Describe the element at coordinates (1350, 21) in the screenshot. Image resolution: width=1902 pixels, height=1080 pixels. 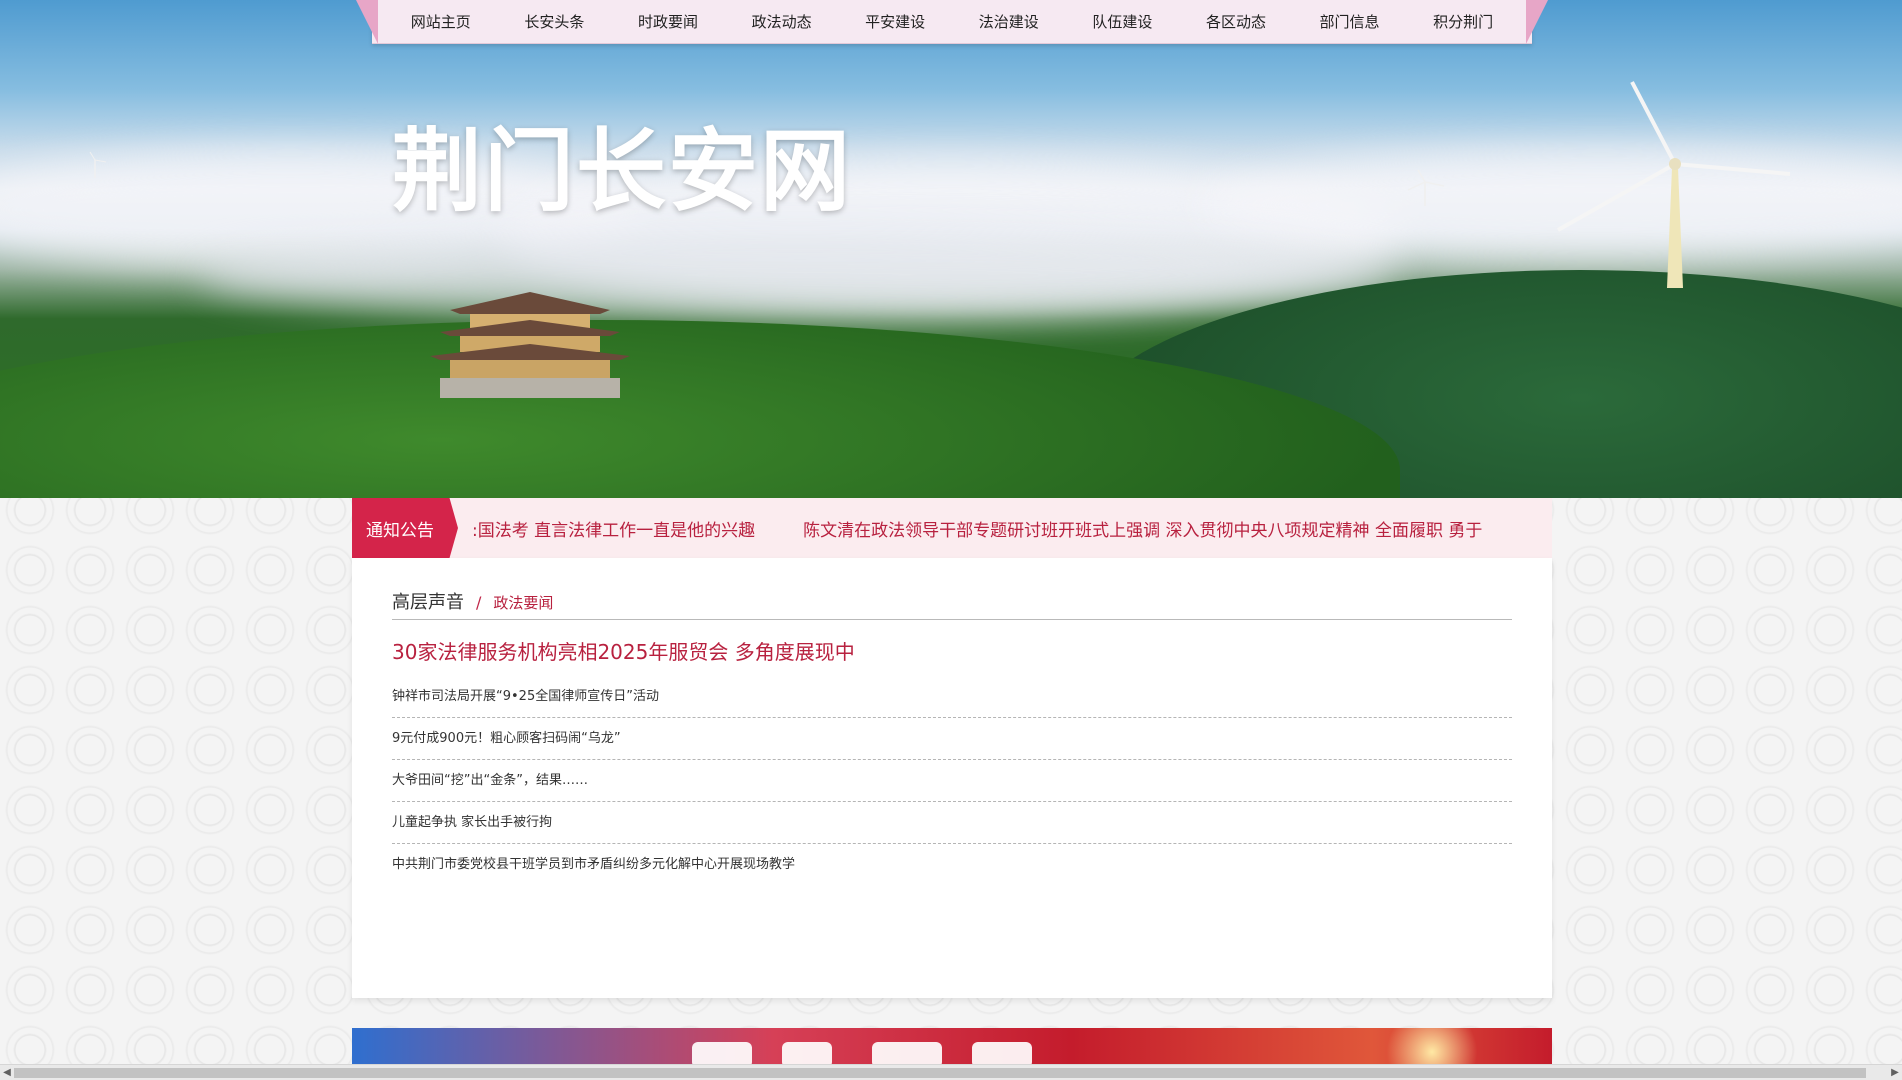
I see `nav-department-info: 部门信息` at that location.